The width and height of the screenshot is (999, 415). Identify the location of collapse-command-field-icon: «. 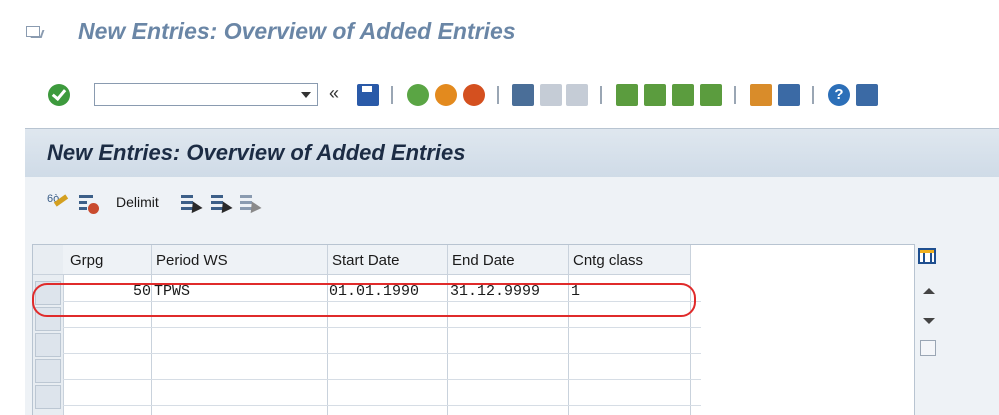
(334, 93).